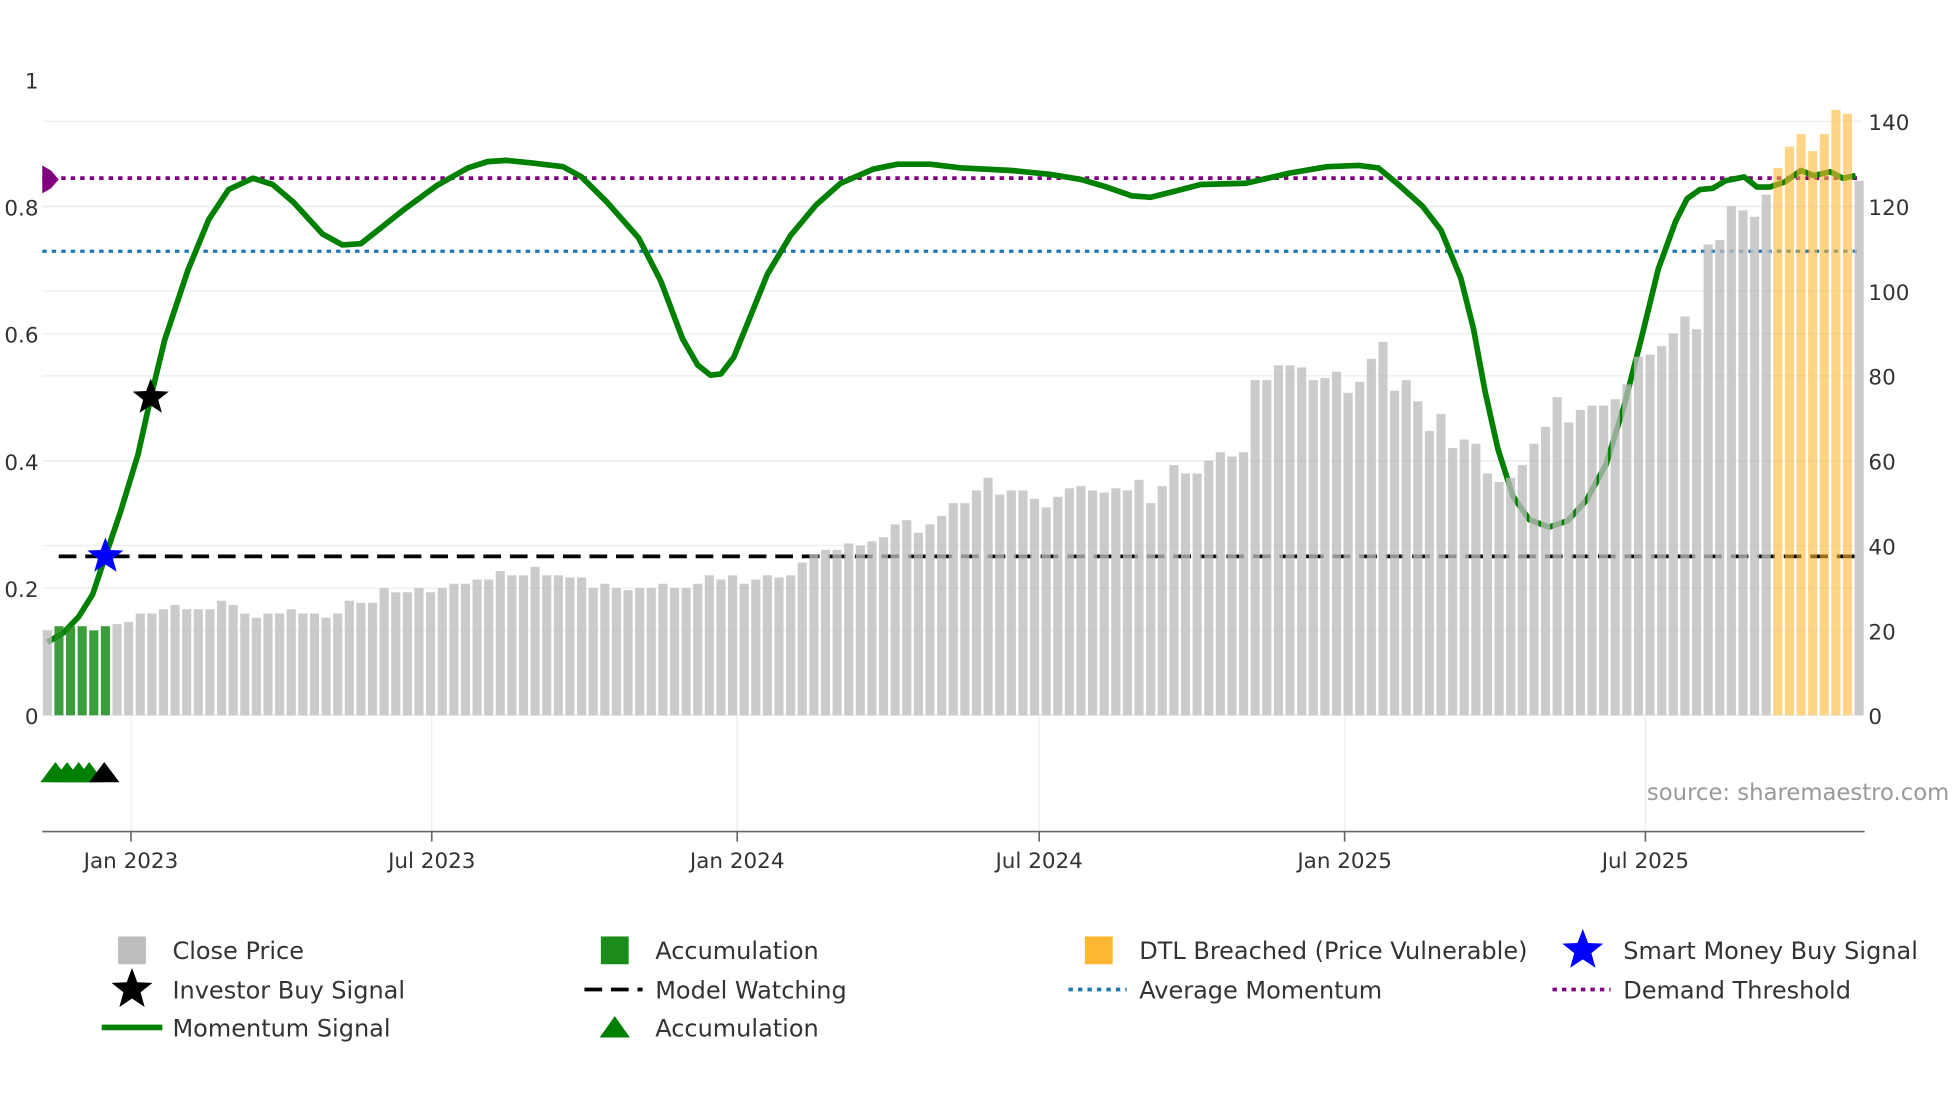  Describe the element at coordinates (737, 1028) in the screenshot. I see `legend-label: Accumulation` at that location.